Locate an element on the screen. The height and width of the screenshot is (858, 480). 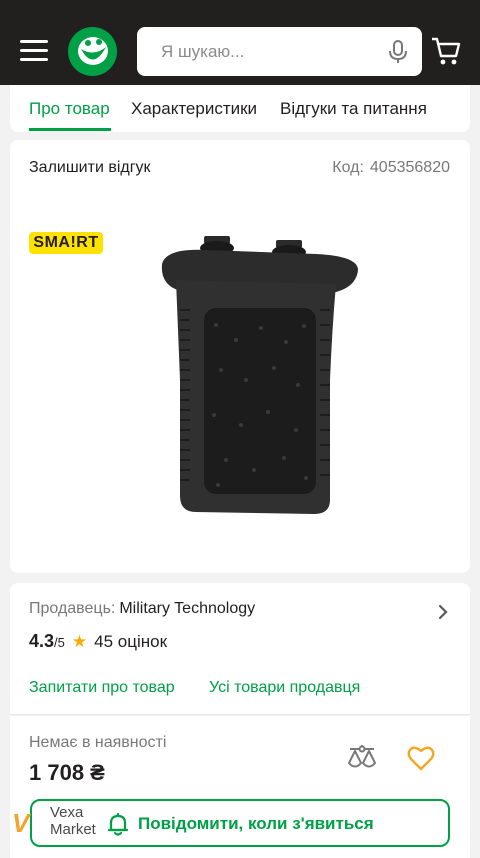
search-bar is located at coordinates (279, 51).